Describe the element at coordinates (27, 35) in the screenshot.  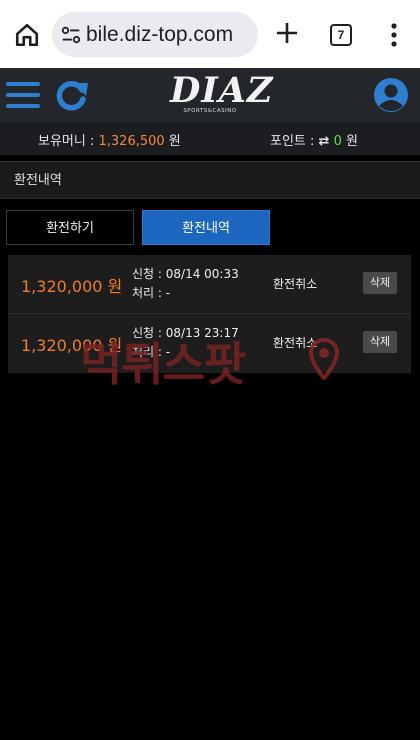
I see `home-icon` at that location.